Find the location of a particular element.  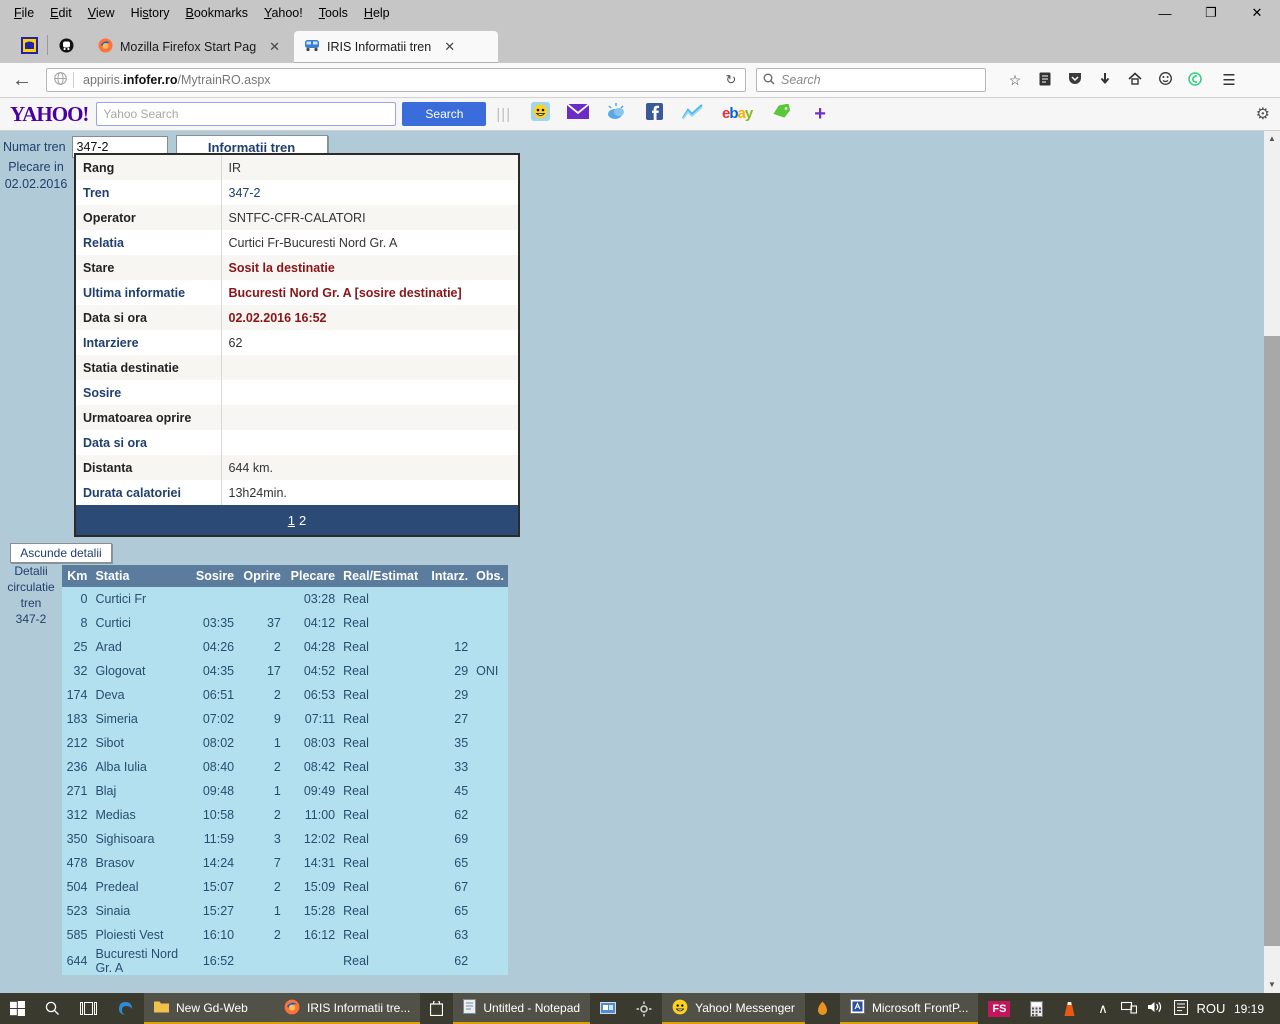

menu-help: Help is located at coordinates (377, 13).